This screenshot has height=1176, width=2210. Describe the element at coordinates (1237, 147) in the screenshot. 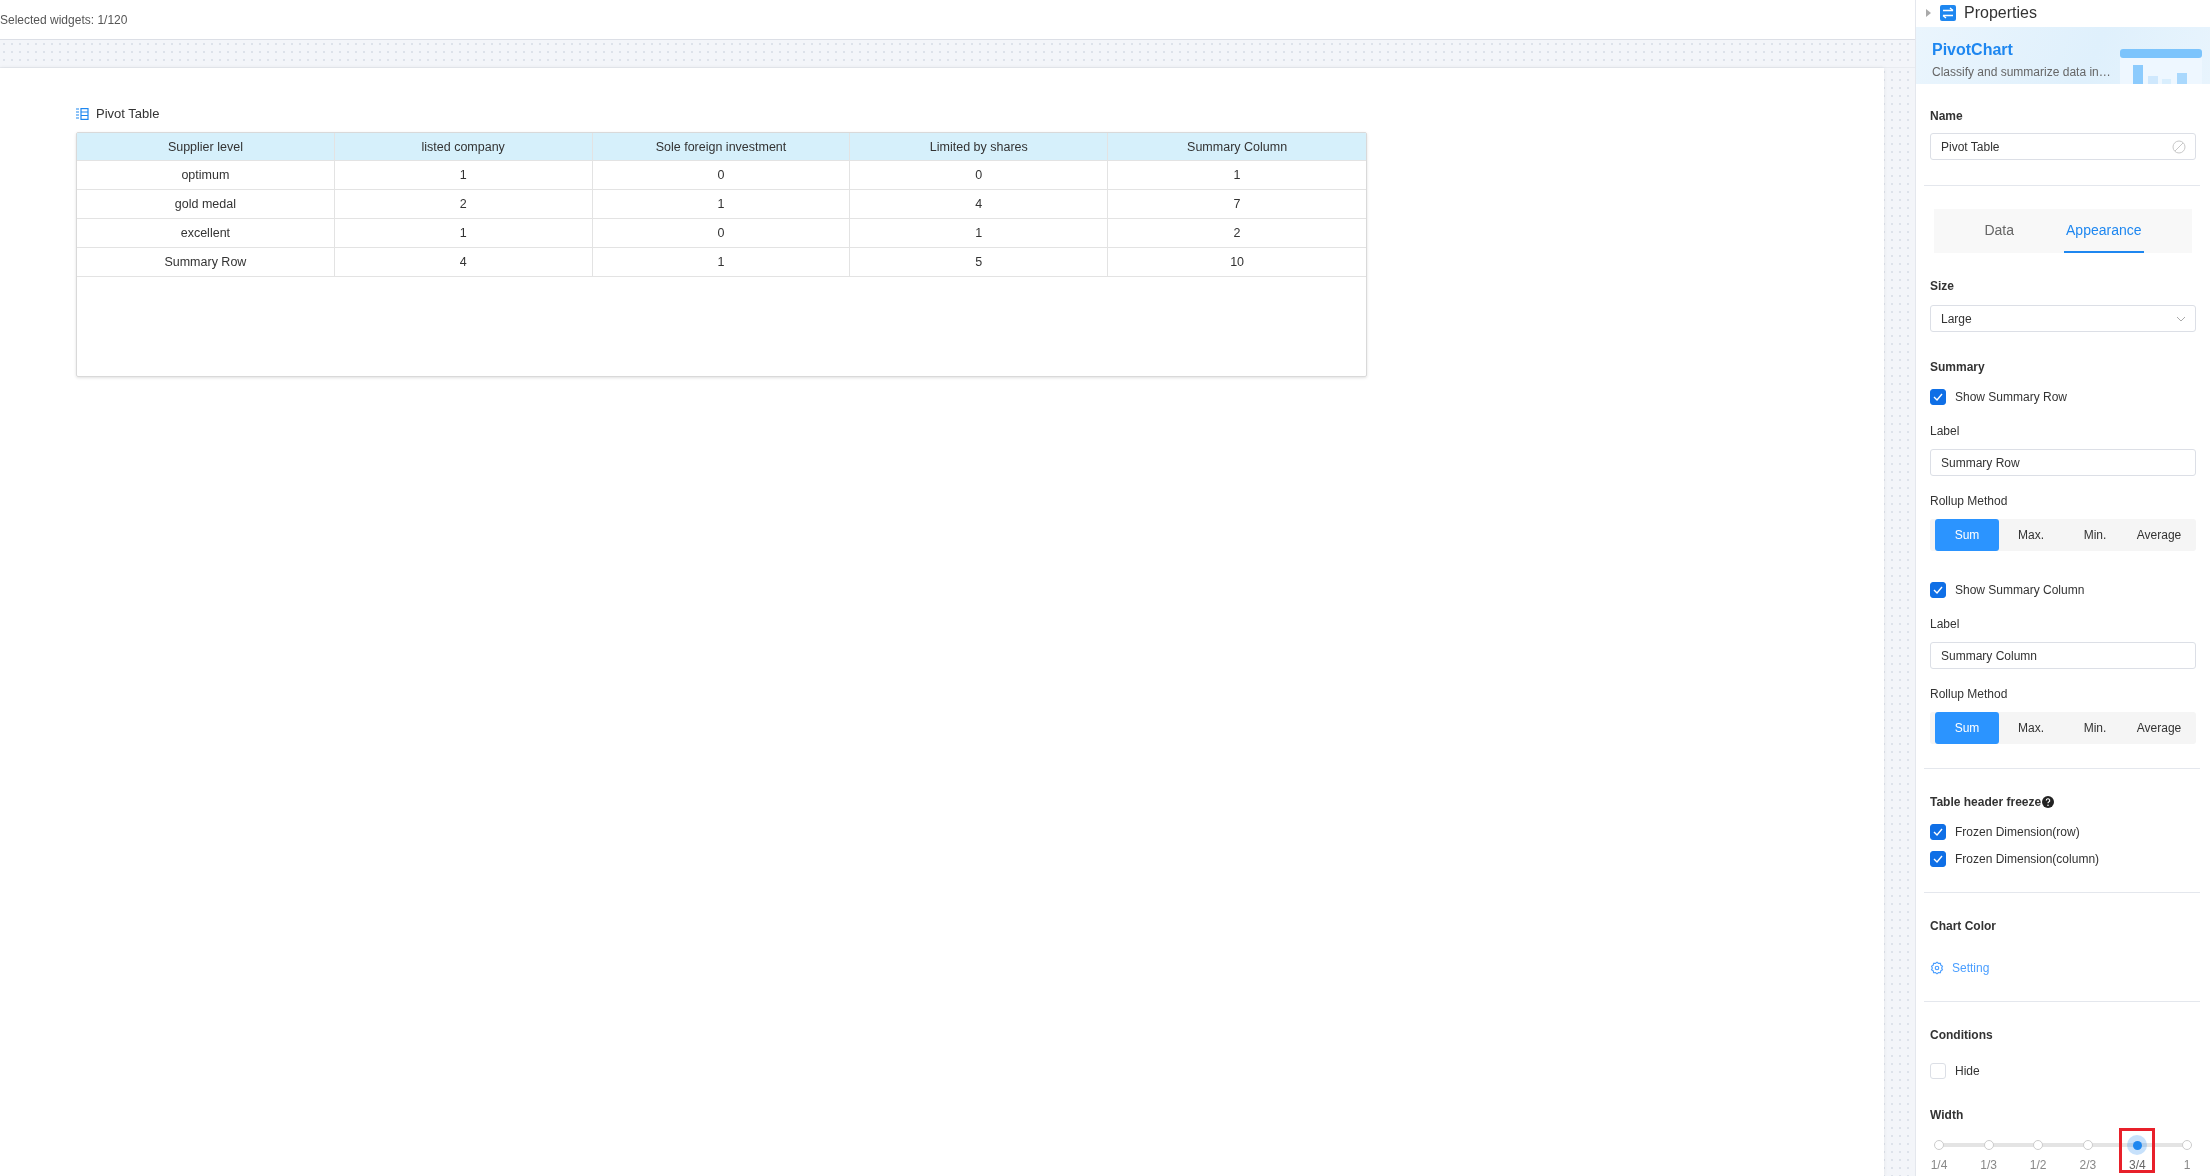

I see `column-header: Summary Column` at that location.